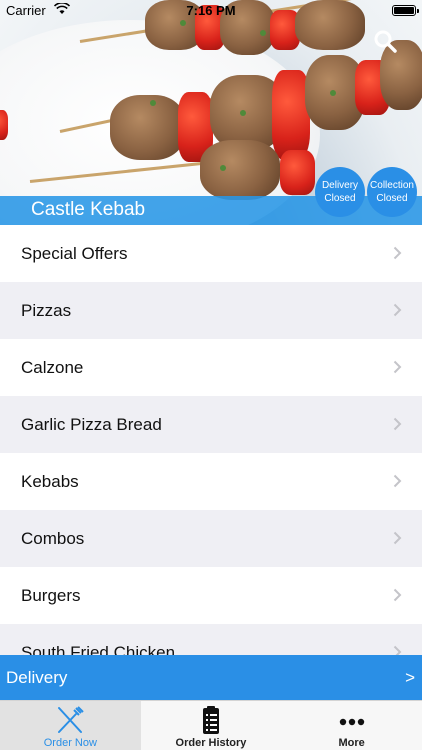 This screenshot has height=750, width=422. I want to click on tab-label: Order History, so click(211, 743).